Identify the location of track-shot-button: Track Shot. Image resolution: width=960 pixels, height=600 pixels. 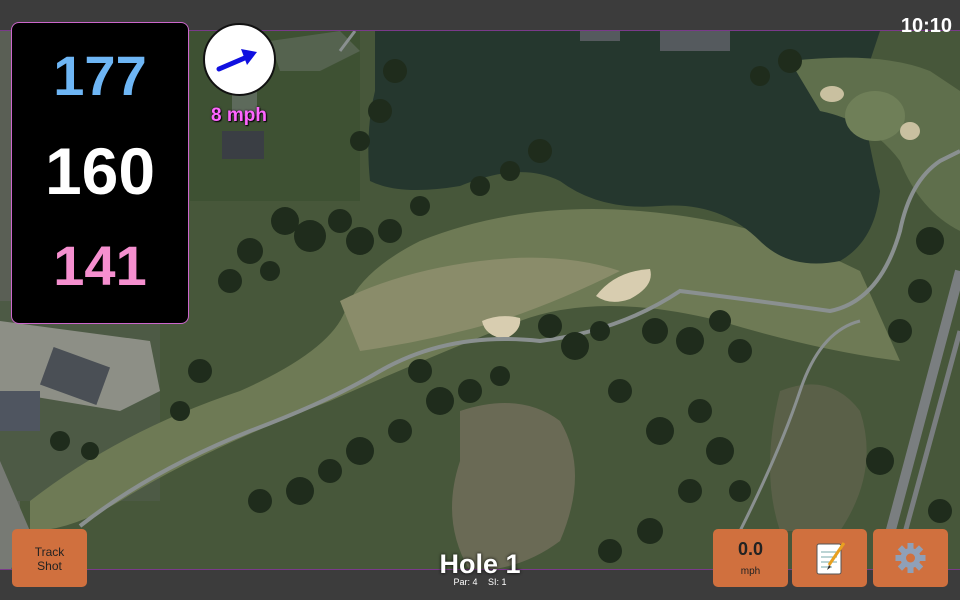
(49, 558).